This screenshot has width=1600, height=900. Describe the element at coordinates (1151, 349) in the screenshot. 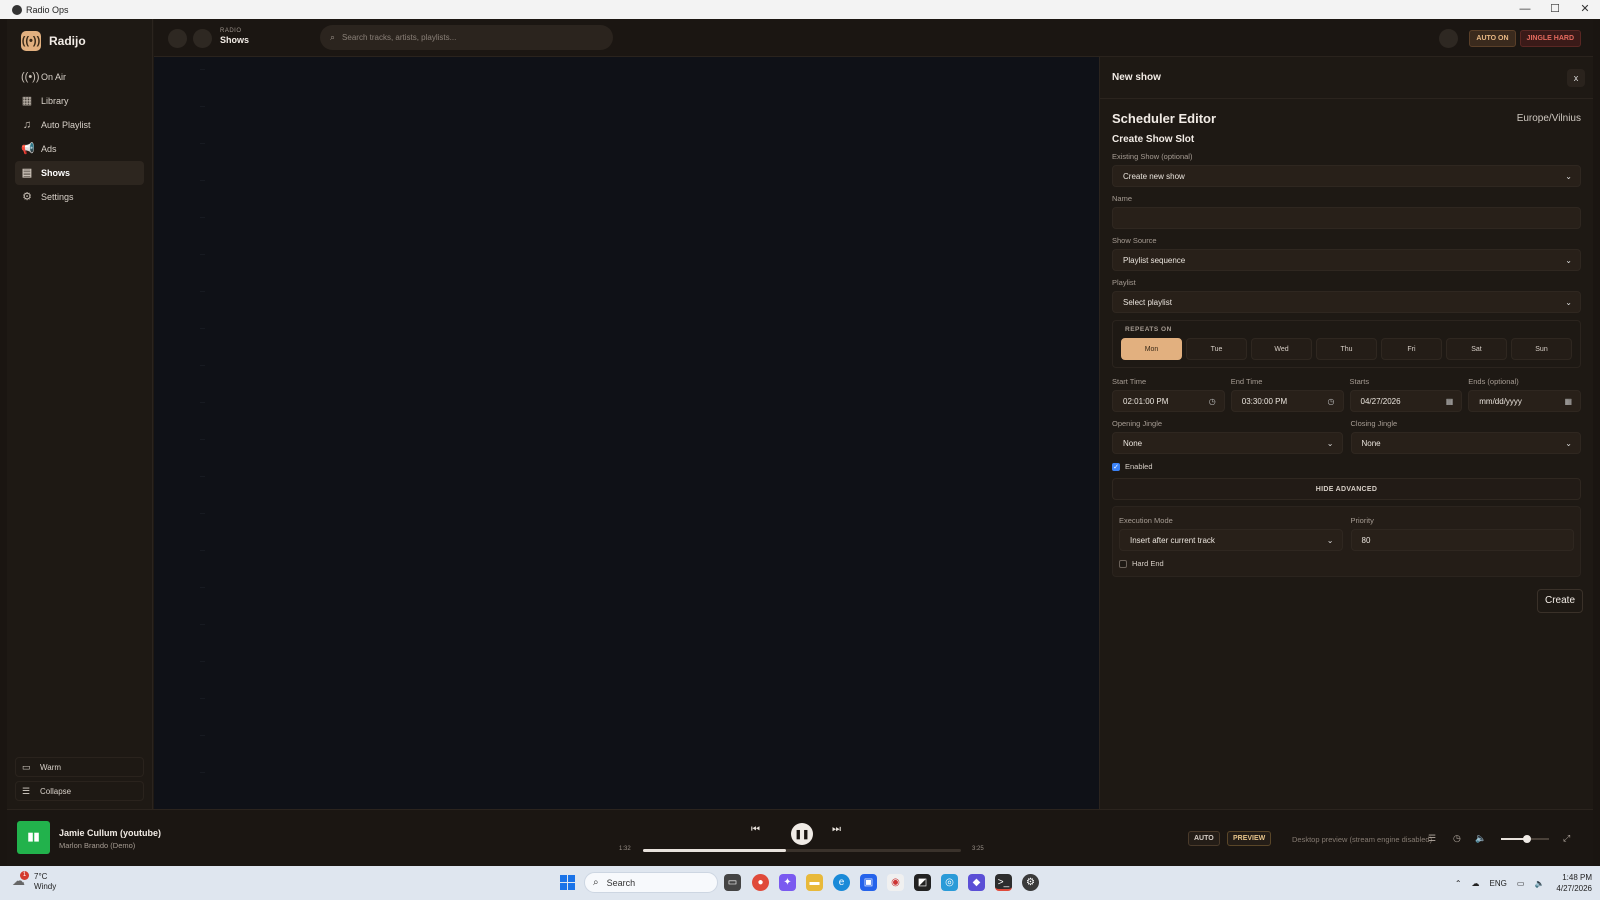

I see `day-toggle-mon: Mon` at that location.